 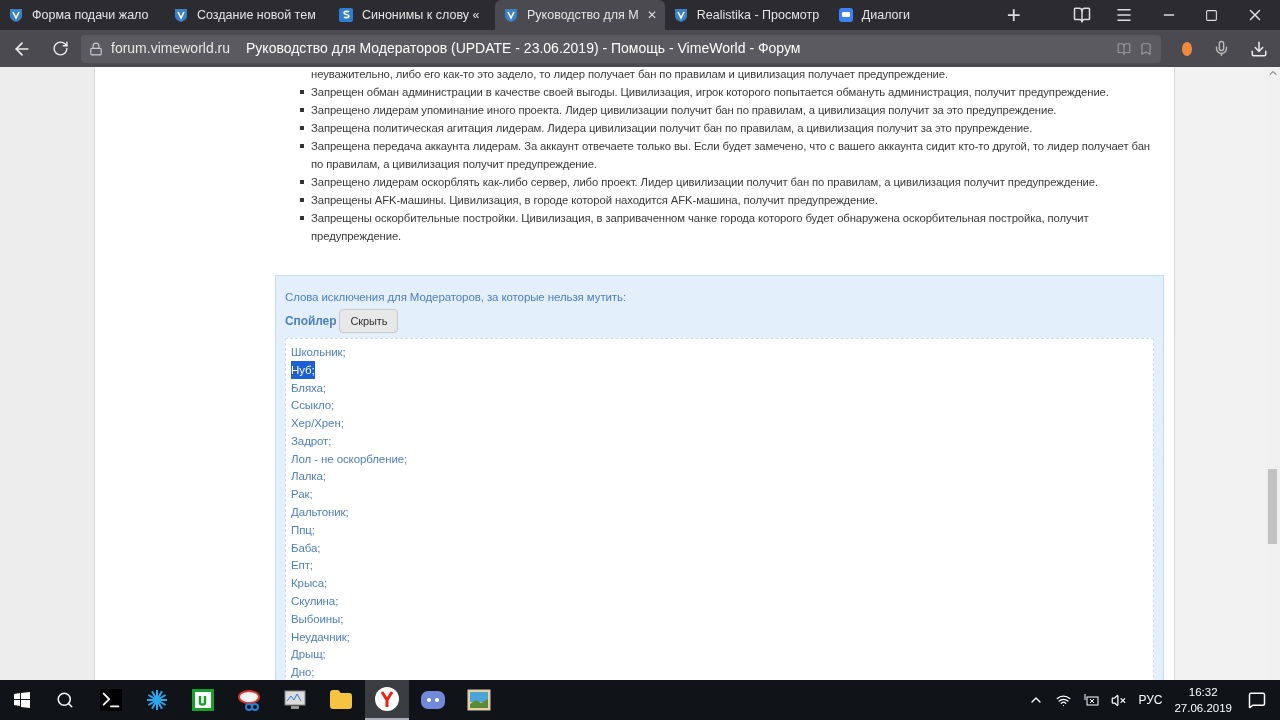 I want to click on browser-tab: Форма подачи жало, so click(x=82, y=15).